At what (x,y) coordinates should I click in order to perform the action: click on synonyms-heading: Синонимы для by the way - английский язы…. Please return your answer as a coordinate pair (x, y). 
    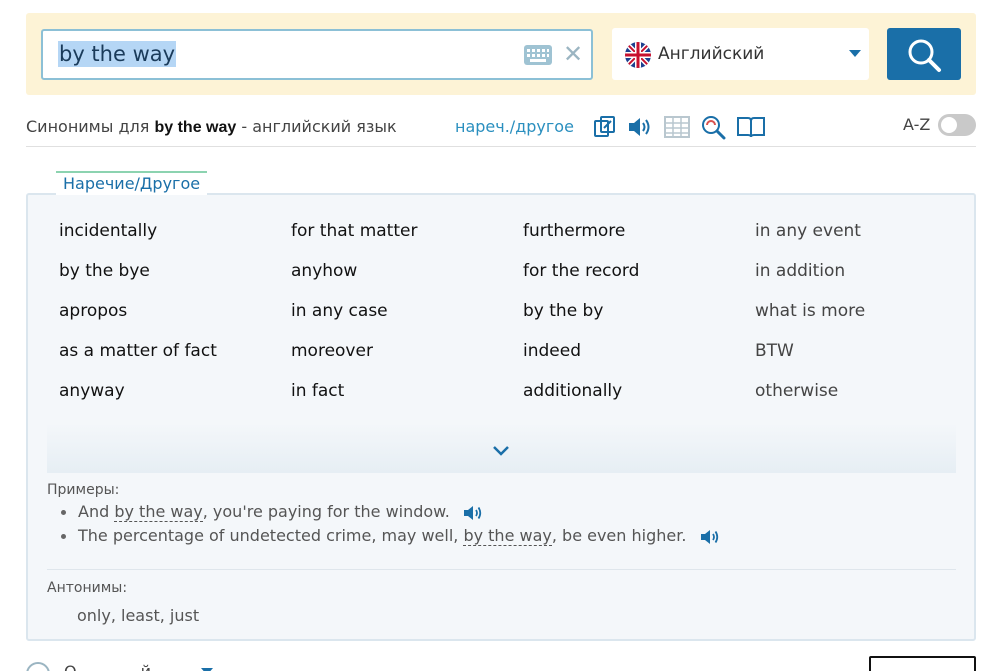
    Looking at the image, I should click on (211, 127).